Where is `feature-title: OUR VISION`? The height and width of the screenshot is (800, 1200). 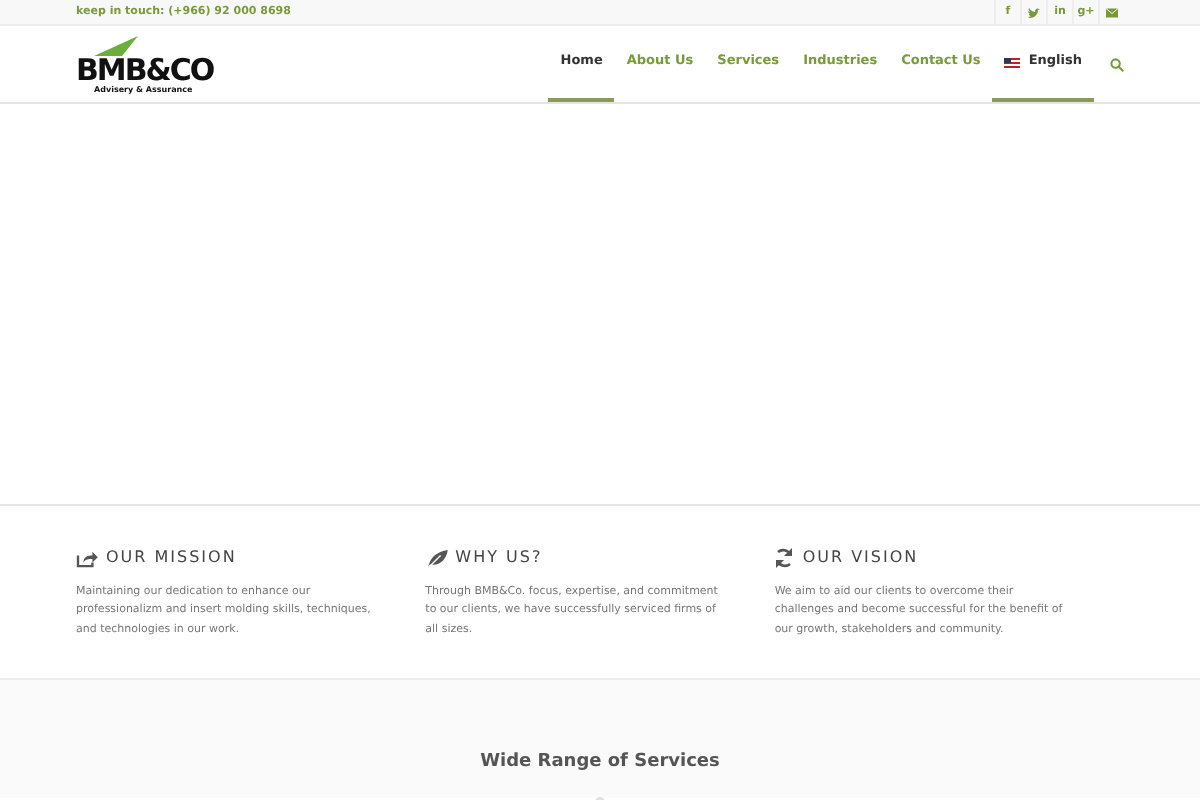 feature-title: OUR VISION is located at coordinates (860, 558).